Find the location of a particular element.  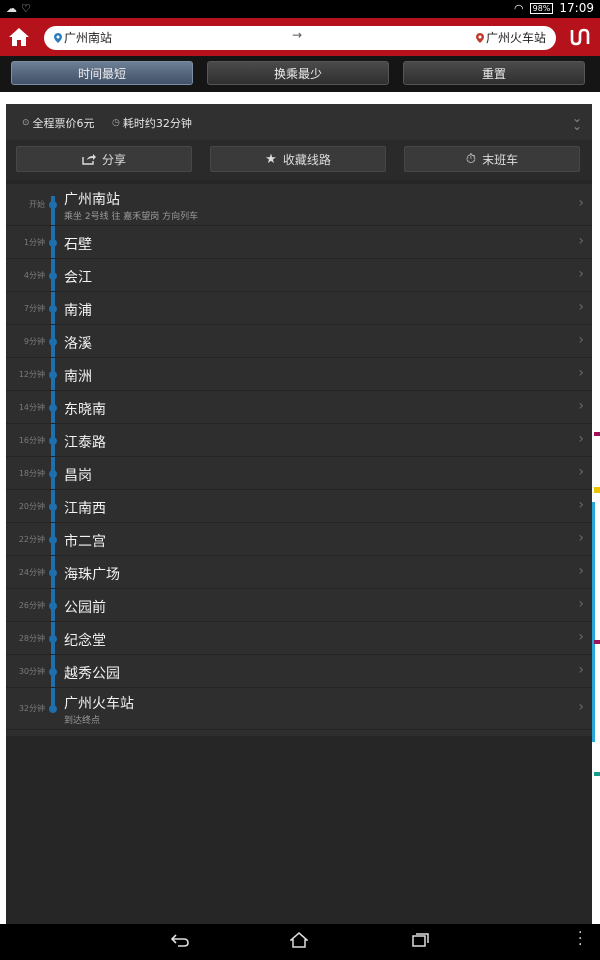

station-row: 14分钟 东晓南 › is located at coordinates (299, 407).